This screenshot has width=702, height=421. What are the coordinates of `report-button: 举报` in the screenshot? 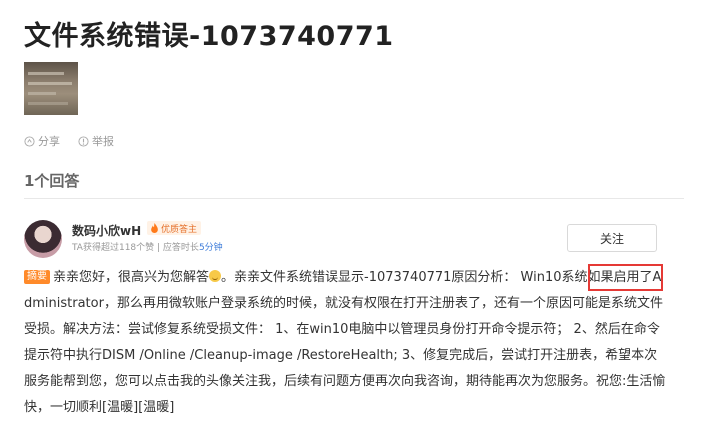 It's located at (96, 141).